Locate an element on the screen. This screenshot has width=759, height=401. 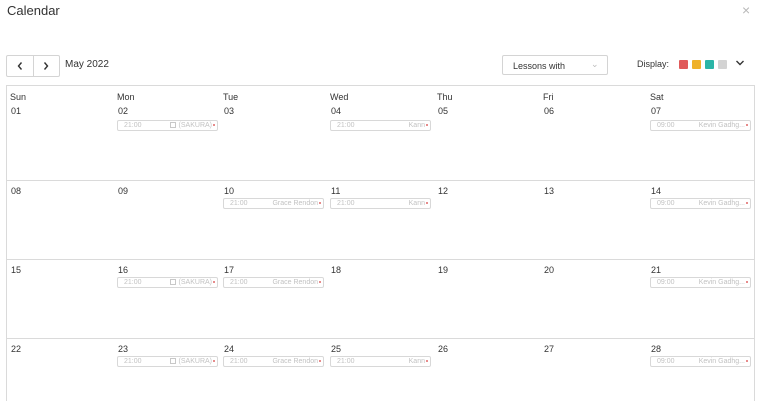
prev-month-button is located at coordinates (20, 66).